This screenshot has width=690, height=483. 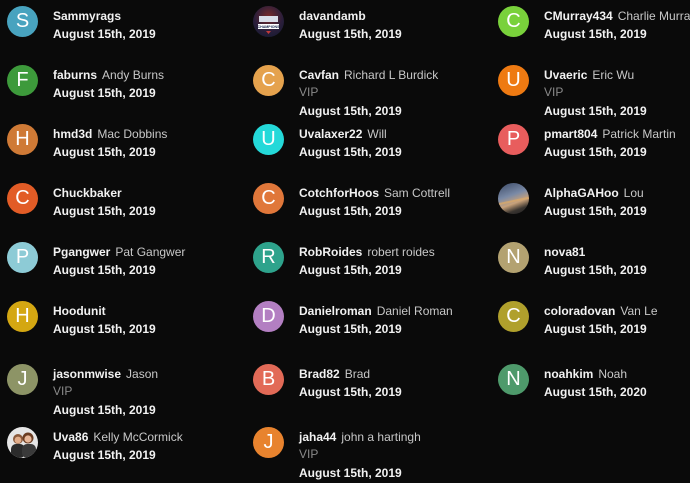 What do you see at coordinates (87, 374) in the screenshot?
I see `username-link: jasonmwise` at bounding box center [87, 374].